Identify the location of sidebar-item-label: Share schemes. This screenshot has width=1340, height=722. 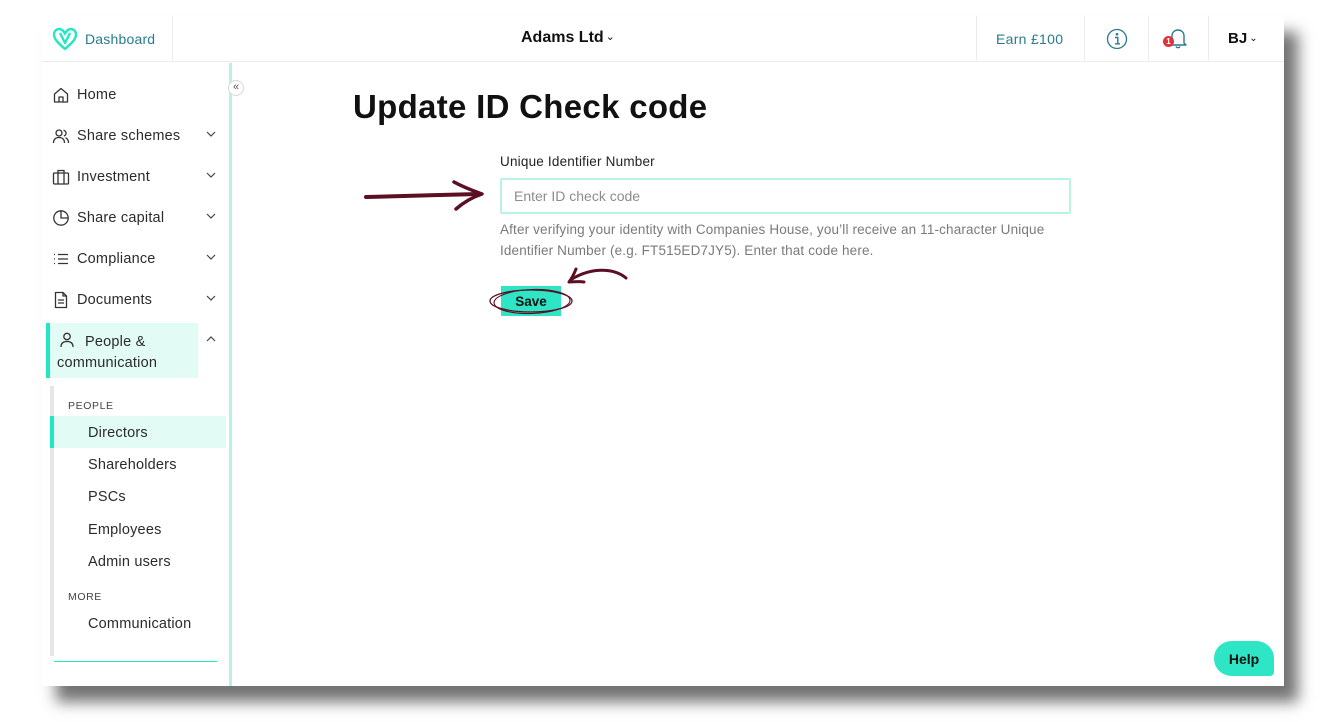
(129, 136).